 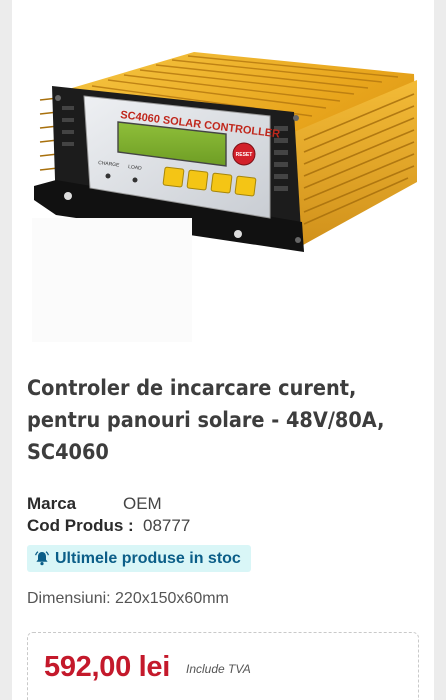 What do you see at coordinates (128, 598) in the screenshot?
I see `dimensions-text: Dimensiuni: 220x150x60mm` at bounding box center [128, 598].